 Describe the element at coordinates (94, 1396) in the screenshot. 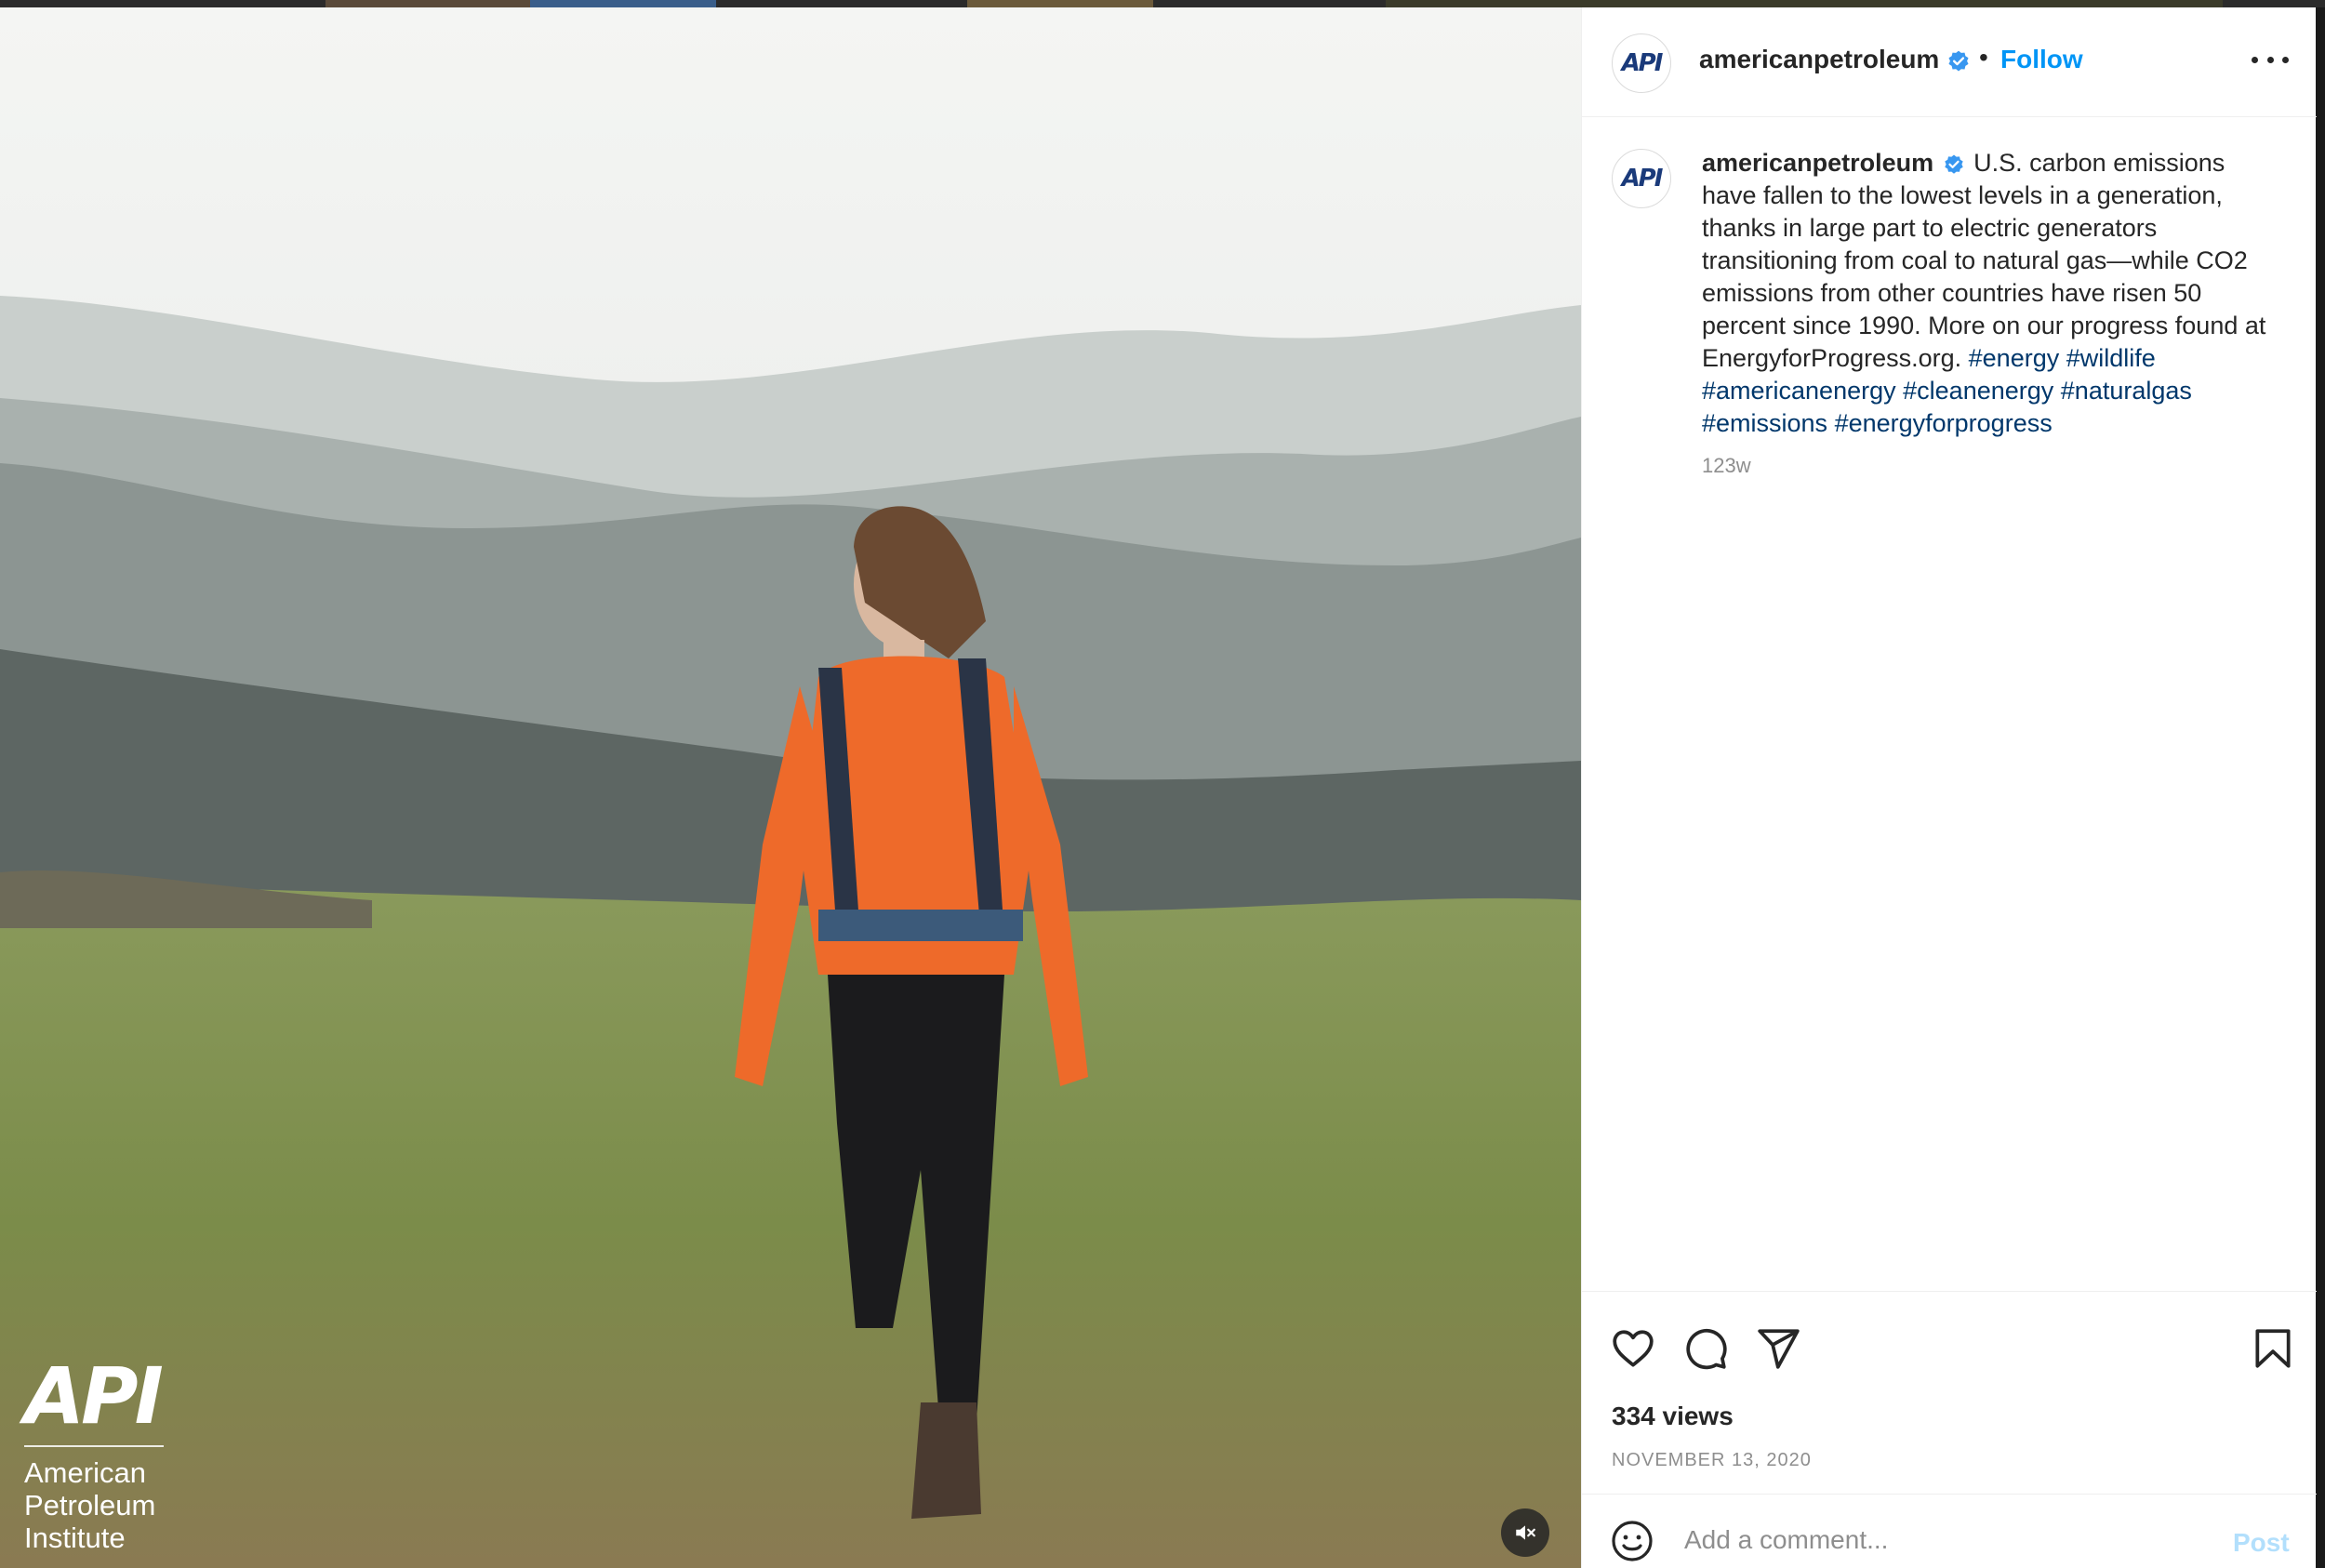

I see `api-watermark-logo: API` at that location.